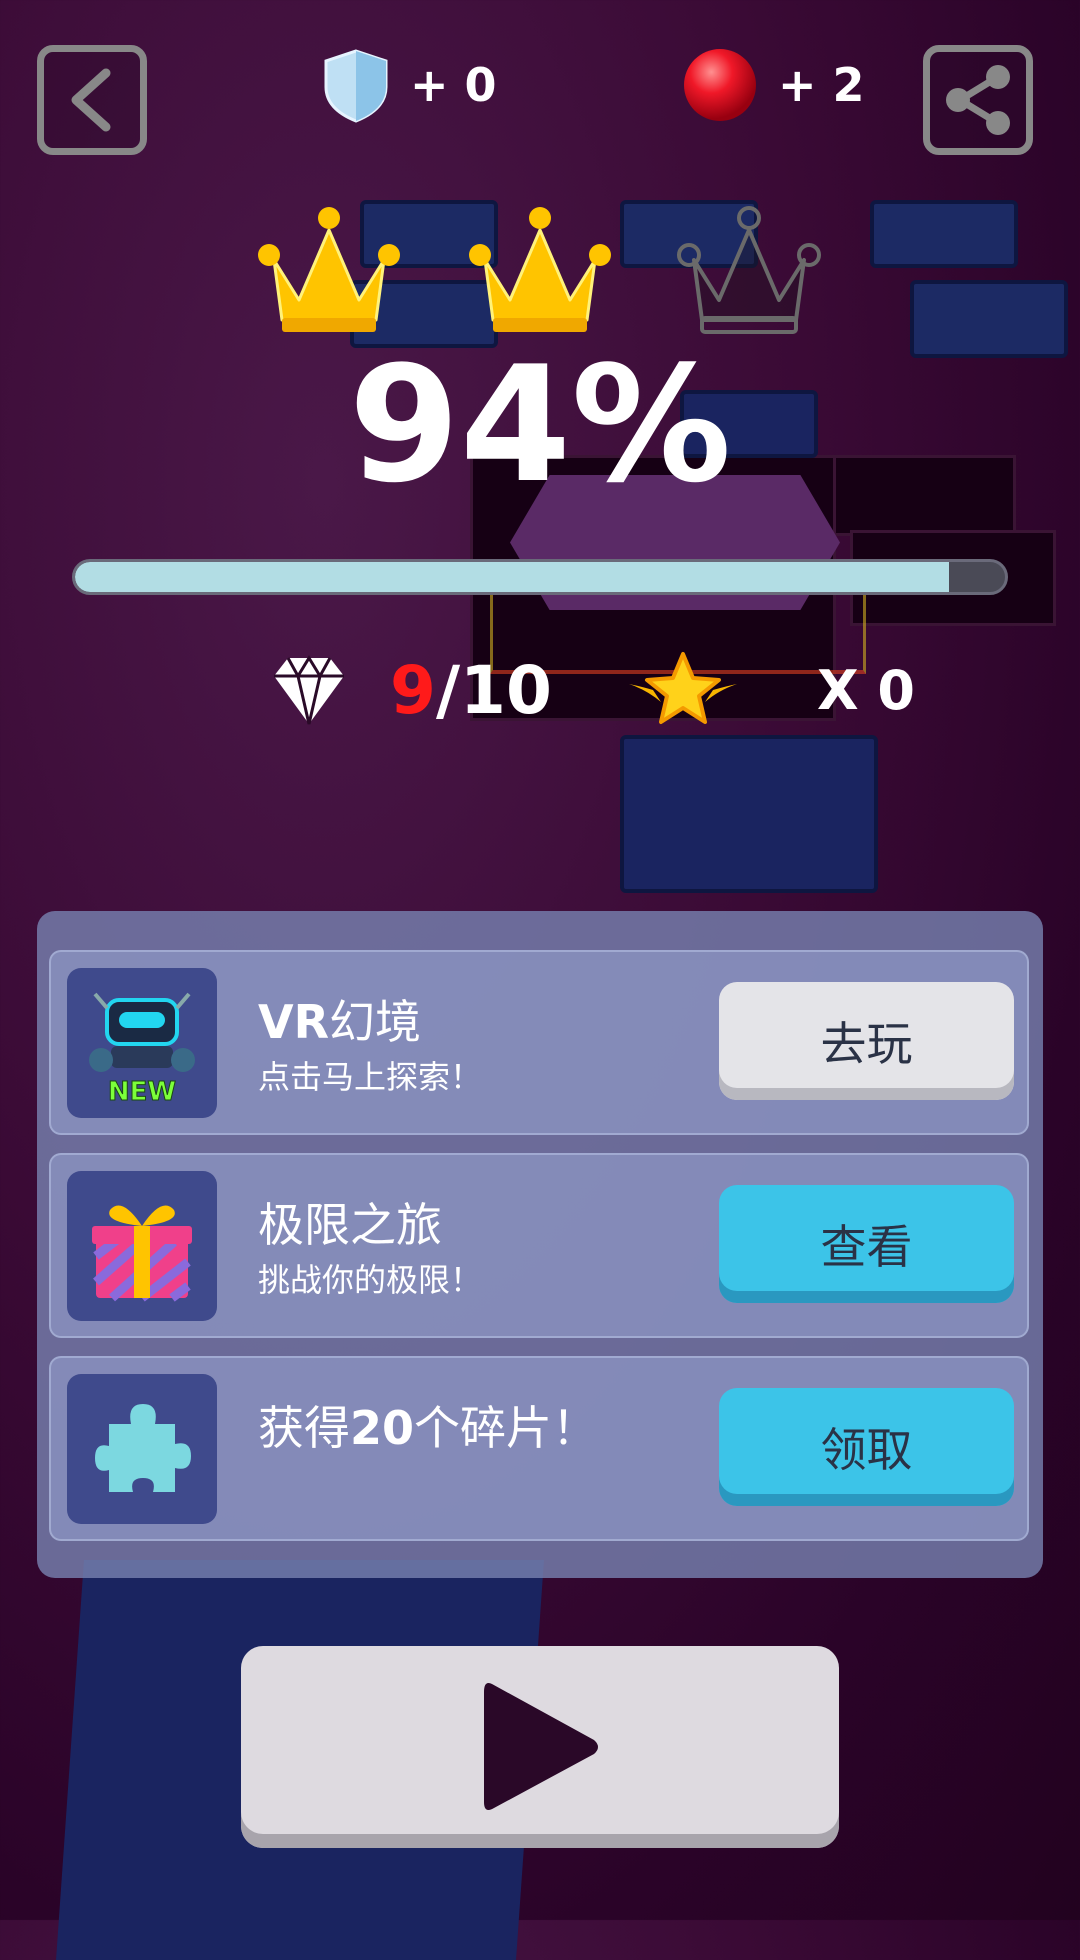 The image size is (1080, 1960). I want to click on share-button, so click(978, 100).